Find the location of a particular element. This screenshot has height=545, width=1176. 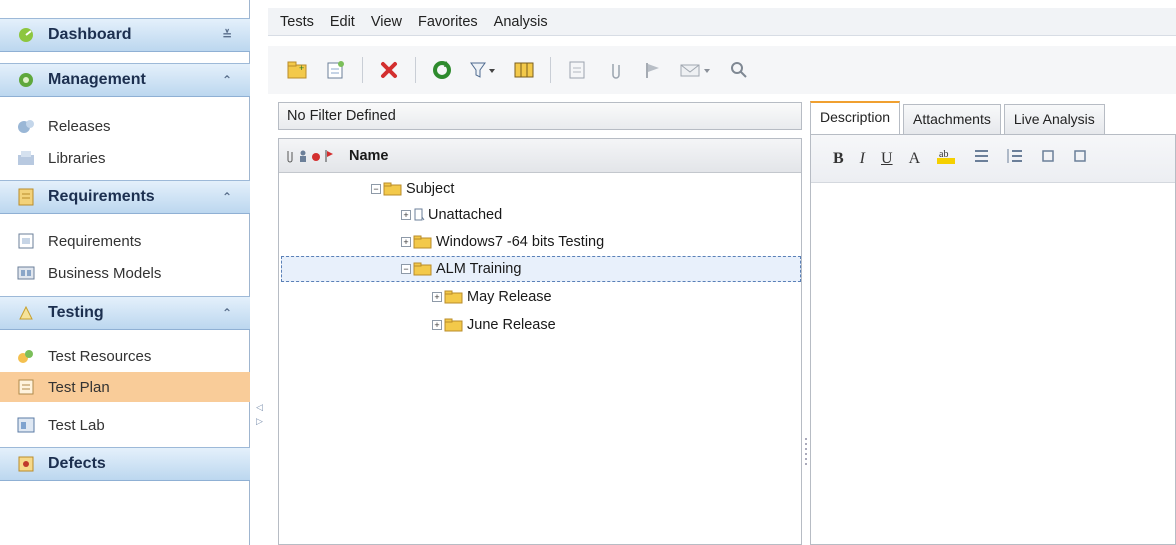

tree-node-may-release: + May Release is located at coordinates (492, 297).